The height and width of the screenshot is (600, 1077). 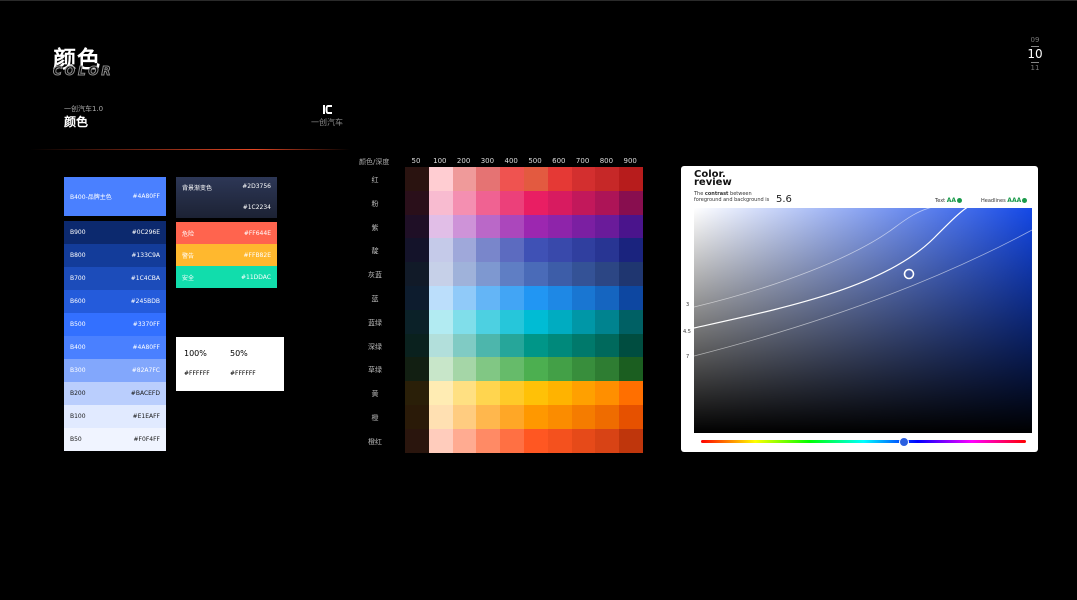 I want to click on status-color-swatch: 危险 #FF644E, so click(x=226, y=233).